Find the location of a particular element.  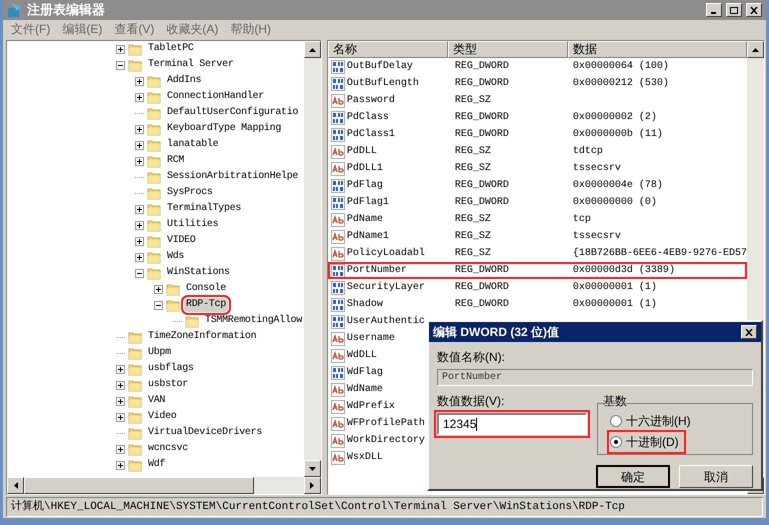

value-name: WdFlag is located at coordinates (364, 373).